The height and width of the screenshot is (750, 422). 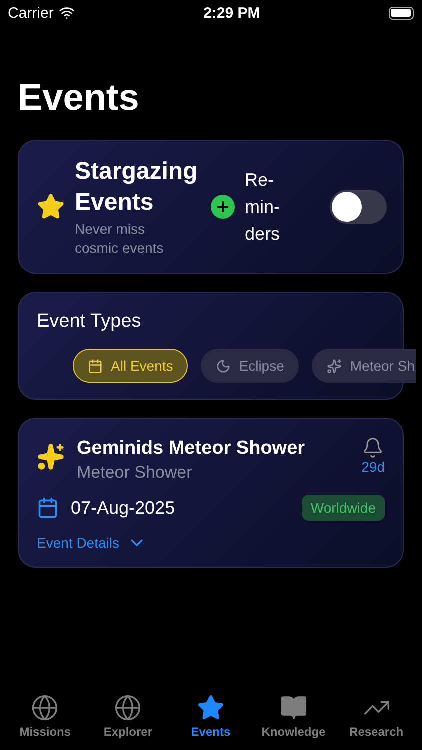 I want to click on page-title: Events, so click(x=79, y=98).